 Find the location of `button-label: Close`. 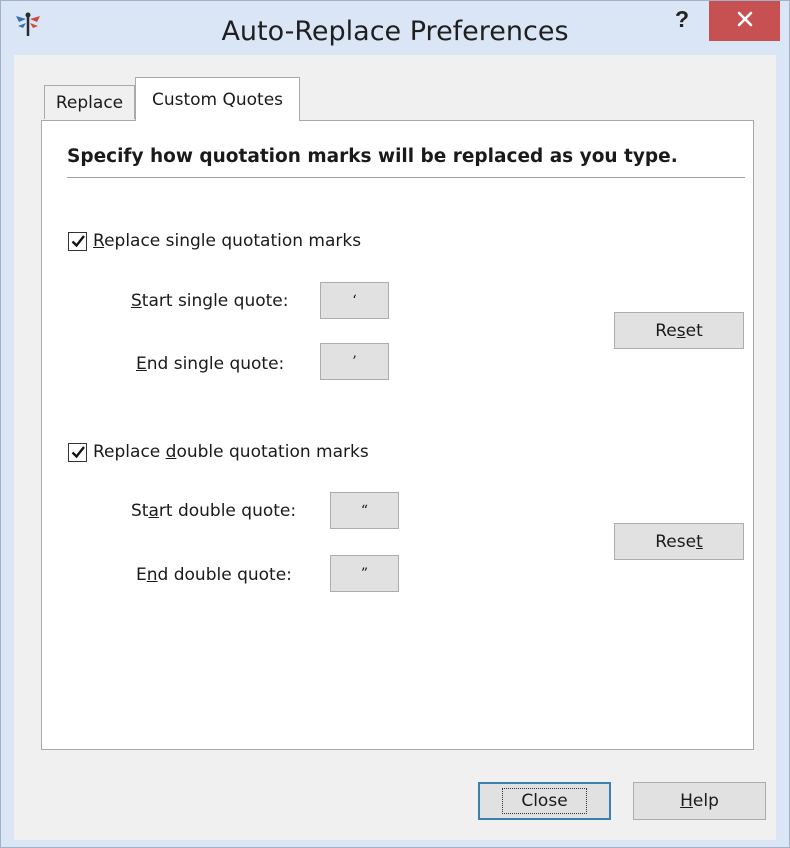

button-label: Close is located at coordinates (544, 801).